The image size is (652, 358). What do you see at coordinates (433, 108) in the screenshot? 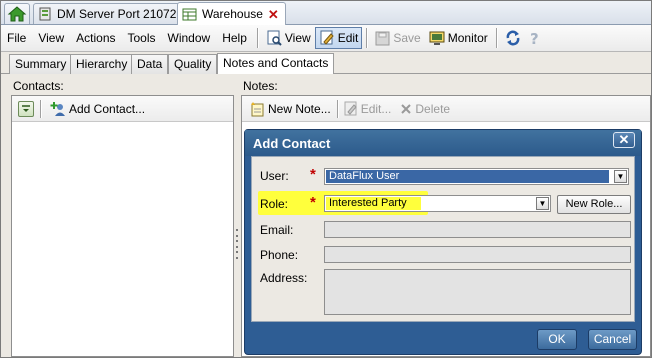
I see `delete-note-label: Delete` at bounding box center [433, 108].